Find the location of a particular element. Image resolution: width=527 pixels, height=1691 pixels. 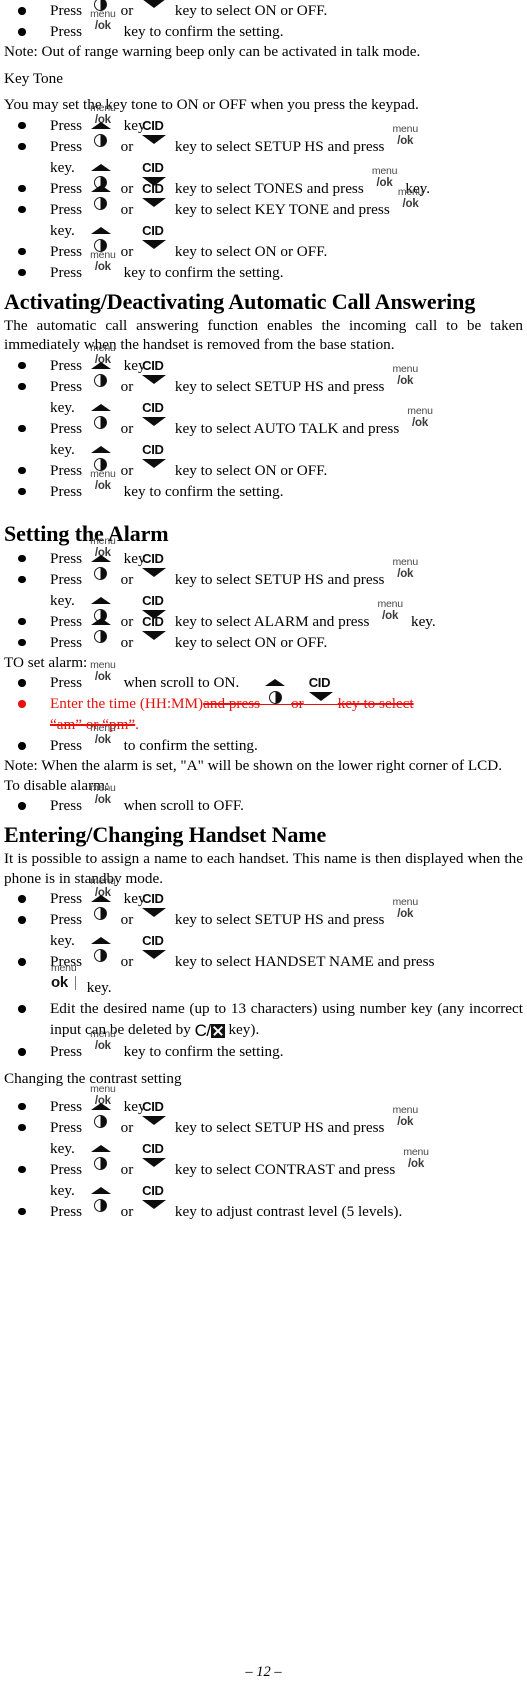

list-item: Press menu /ok when scroll to ON. is located at coordinates (263, 676).